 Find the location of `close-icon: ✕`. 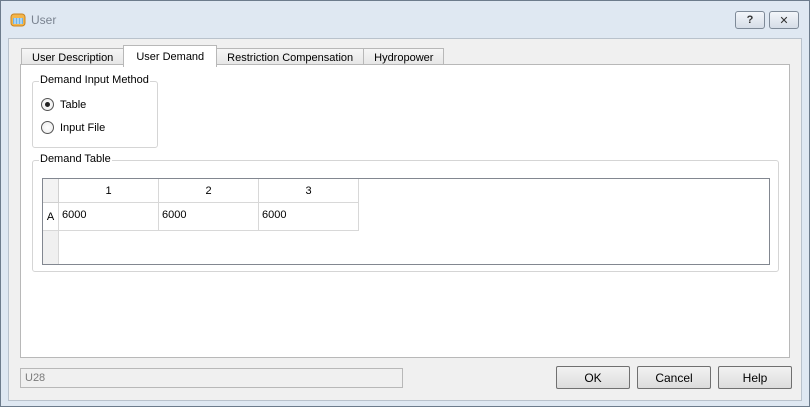

close-icon: ✕ is located at coordinates (784, 20).